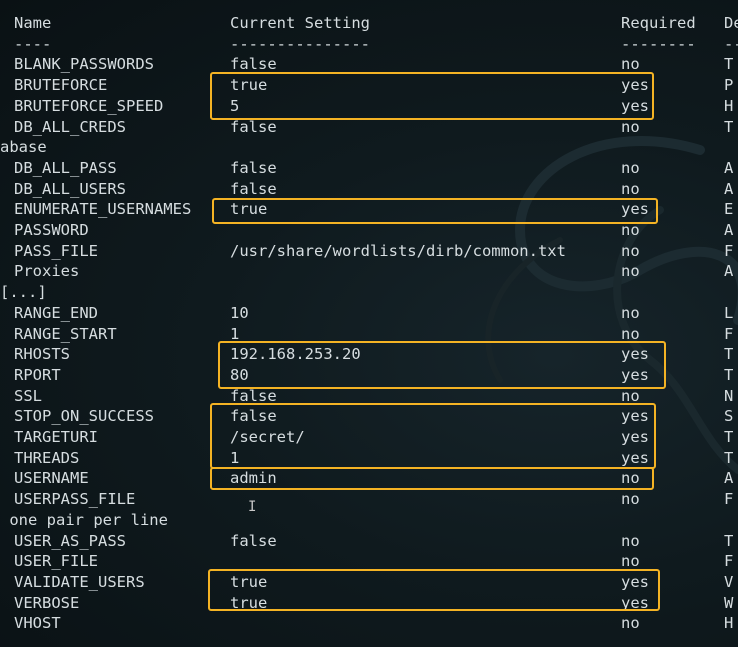  Describe the element at coordinates (65, 167) in the screenshot. I see `option-name: DB_ALL_PASS` at that location.